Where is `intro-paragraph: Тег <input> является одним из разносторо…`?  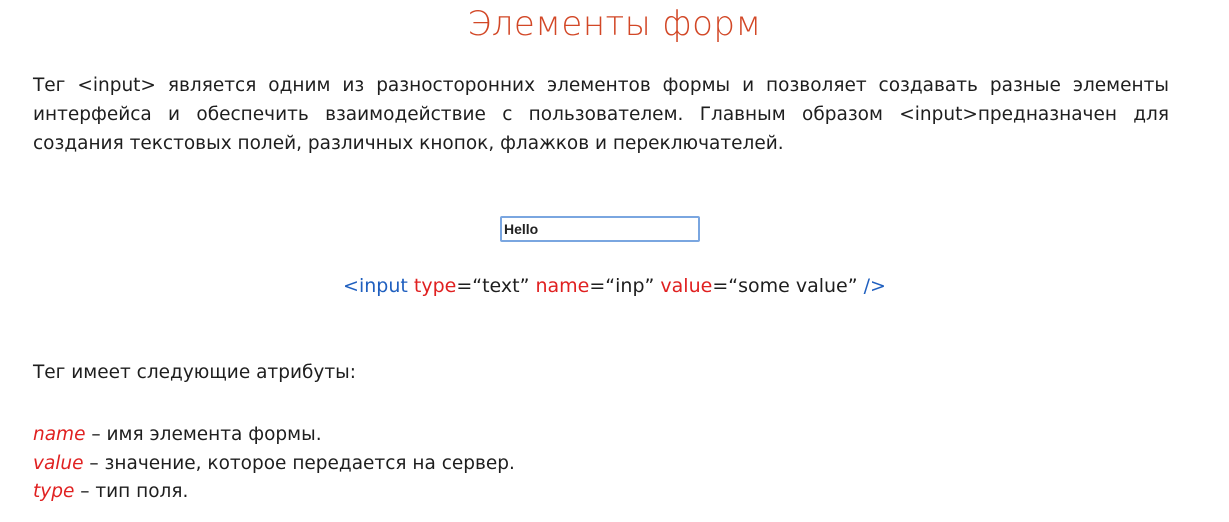 intro-paragraph: Тег <input> является одним из разносторо… is located at coordinates (601, 114).